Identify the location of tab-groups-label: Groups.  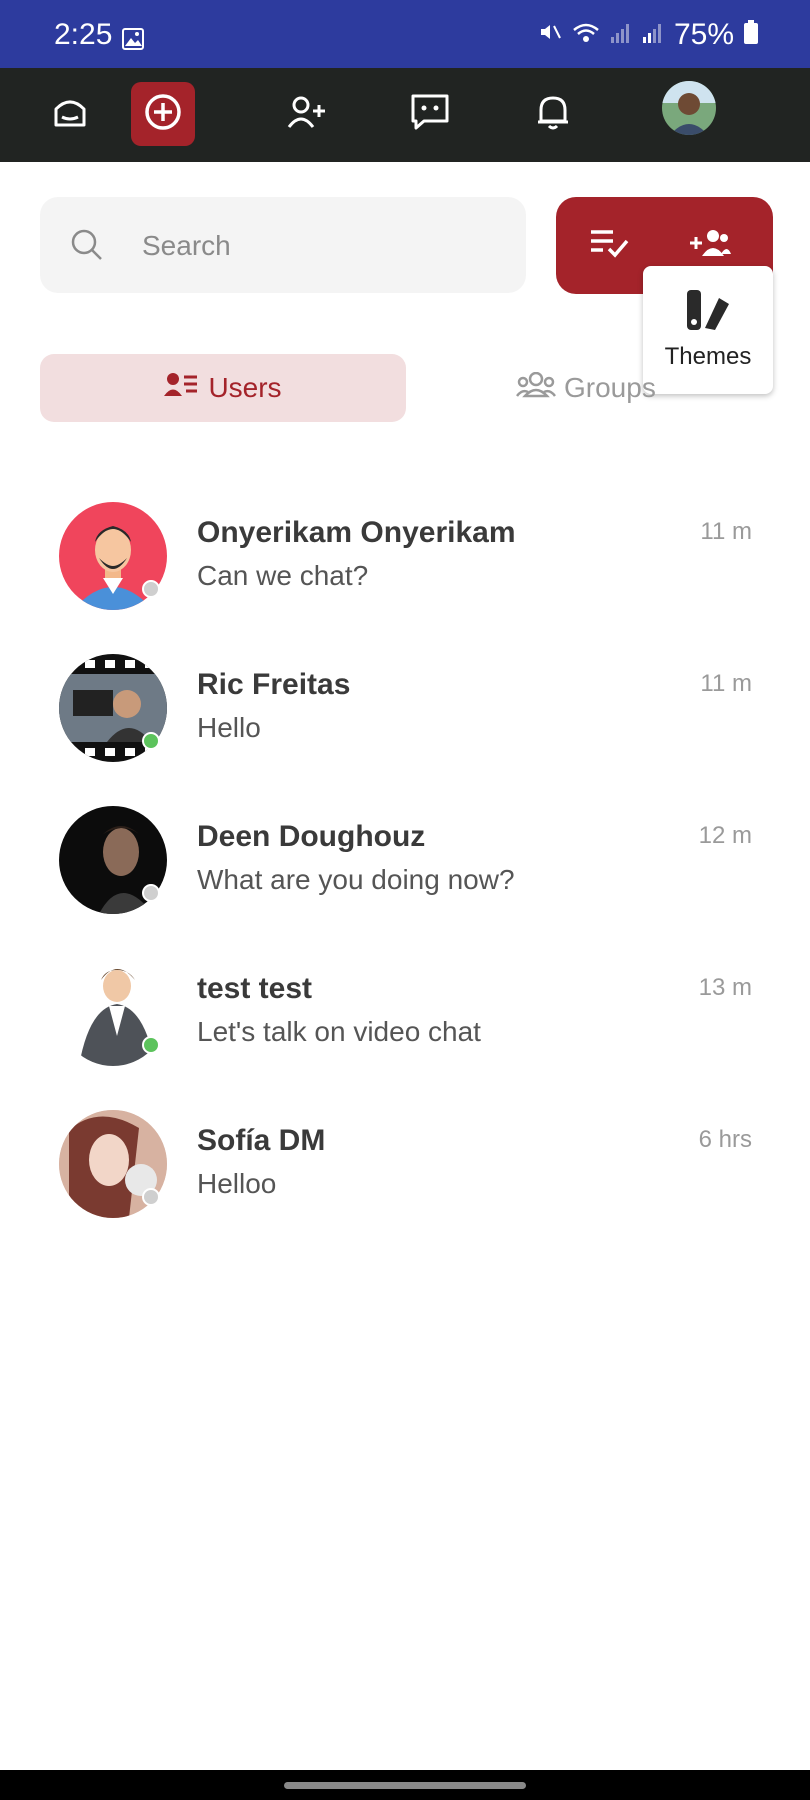
(610, 387).